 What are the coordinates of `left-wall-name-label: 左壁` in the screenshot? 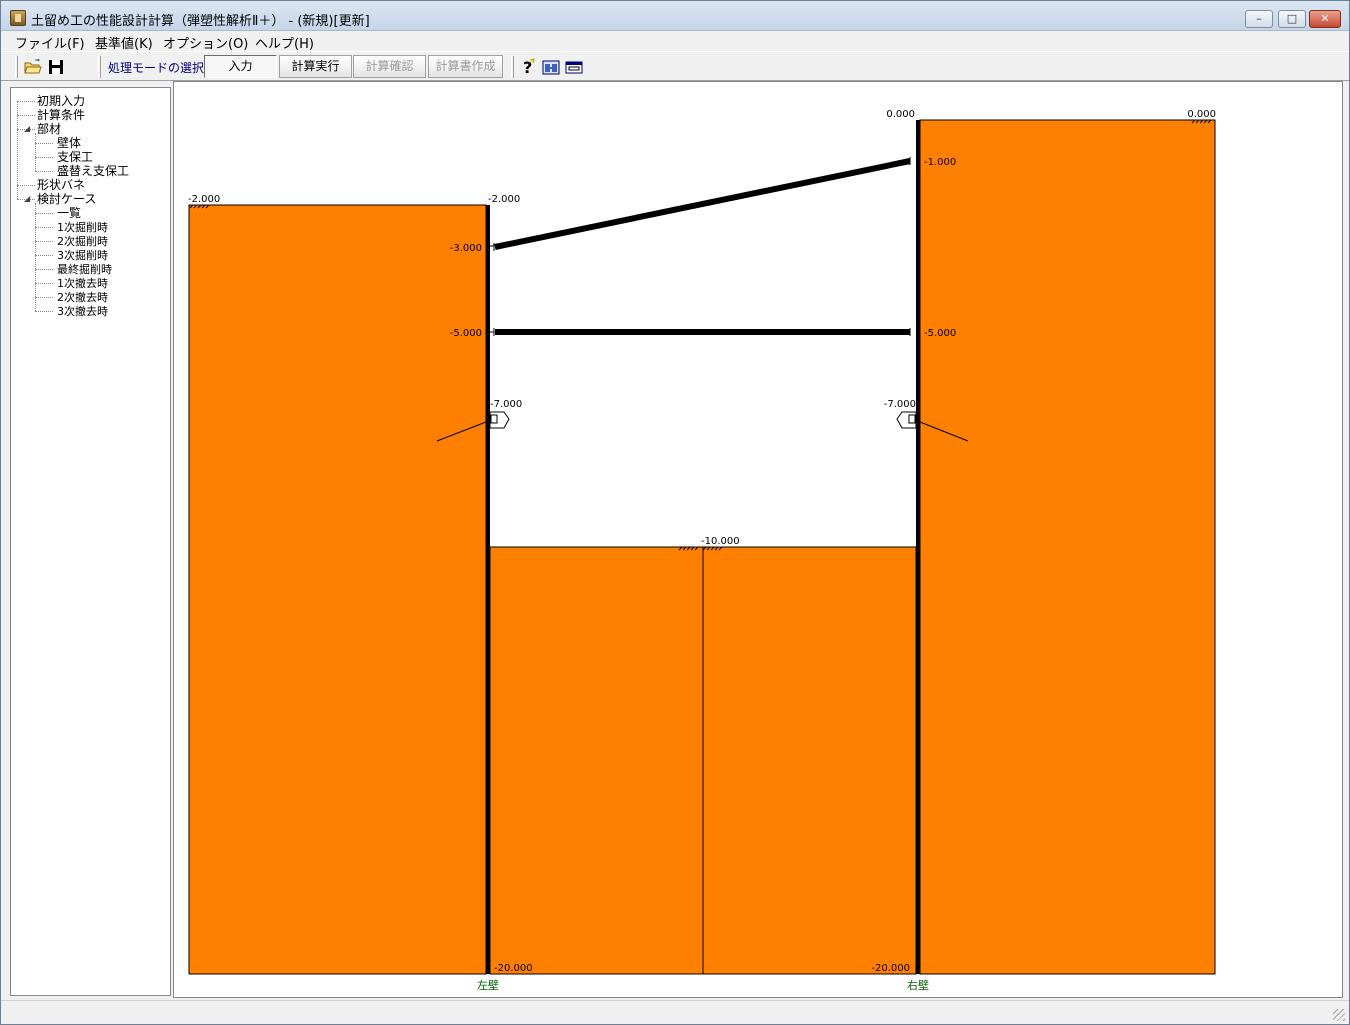 It's located at (488, 985).